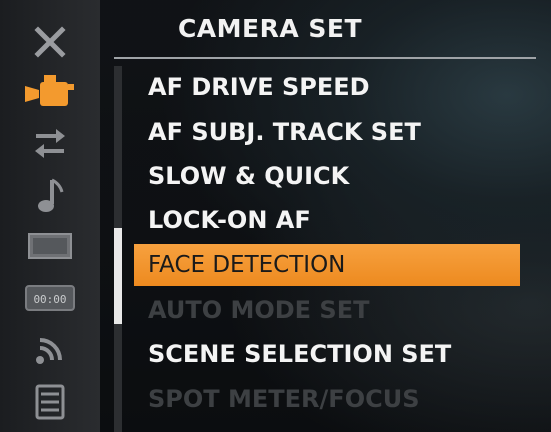  I want to click on timecode-icon: 00:00, so click(50, 298).